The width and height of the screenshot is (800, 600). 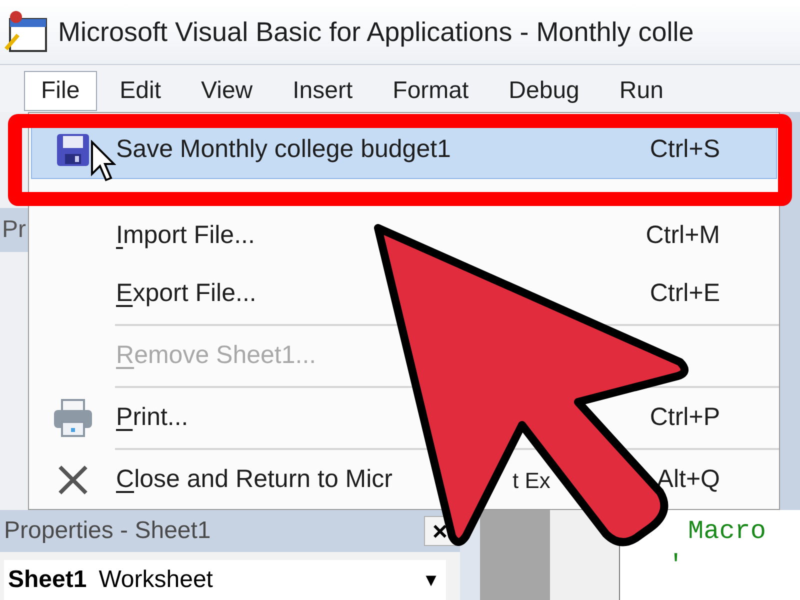 I want to click on menu-item: Insert, so click(x=323, y=91).